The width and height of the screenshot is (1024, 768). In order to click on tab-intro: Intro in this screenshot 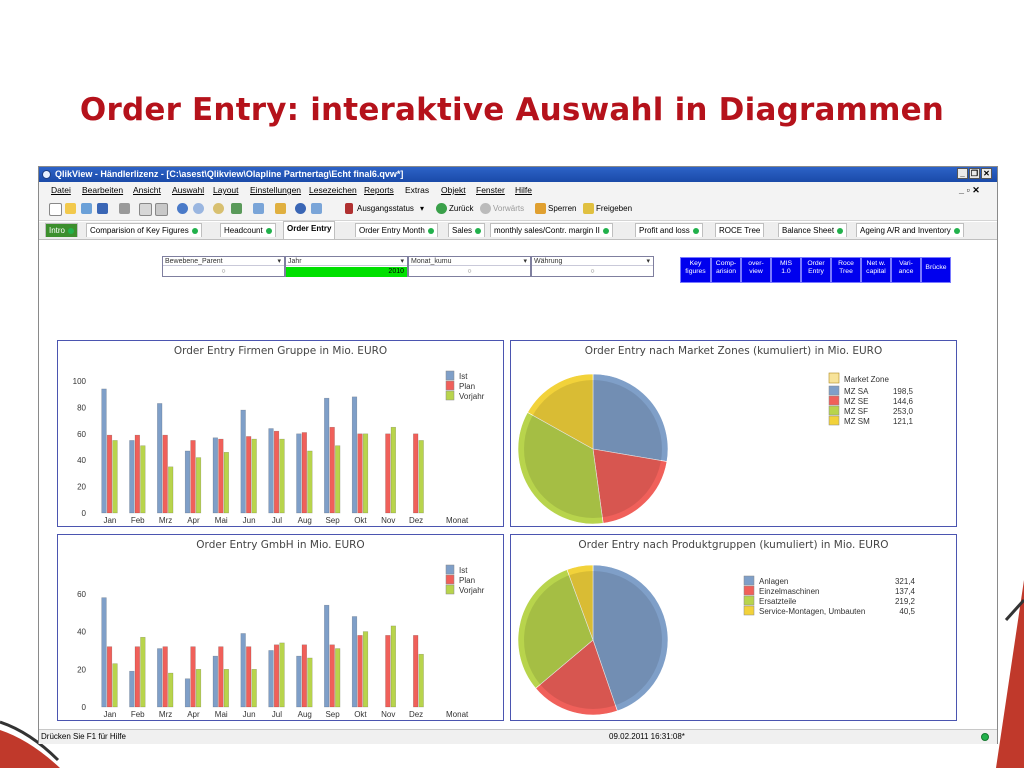, I will do `click(62, 230)`.